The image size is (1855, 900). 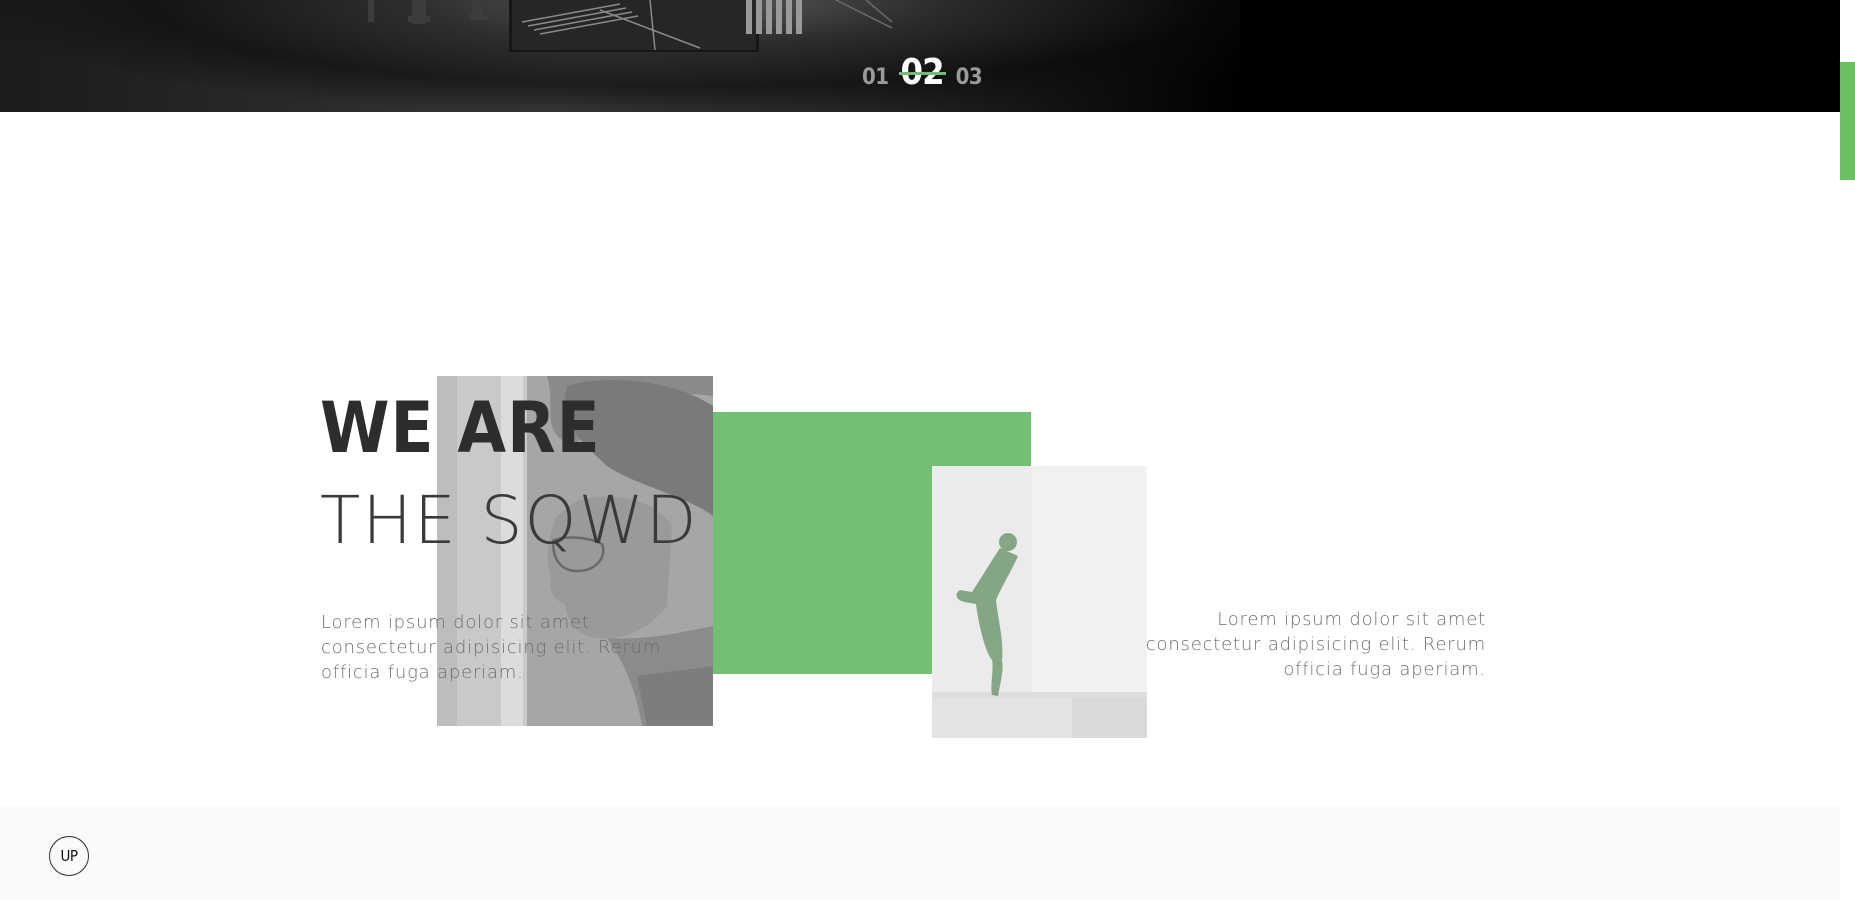 I want to click on slide-02-button-active: 02, so click(x=922, y=72).